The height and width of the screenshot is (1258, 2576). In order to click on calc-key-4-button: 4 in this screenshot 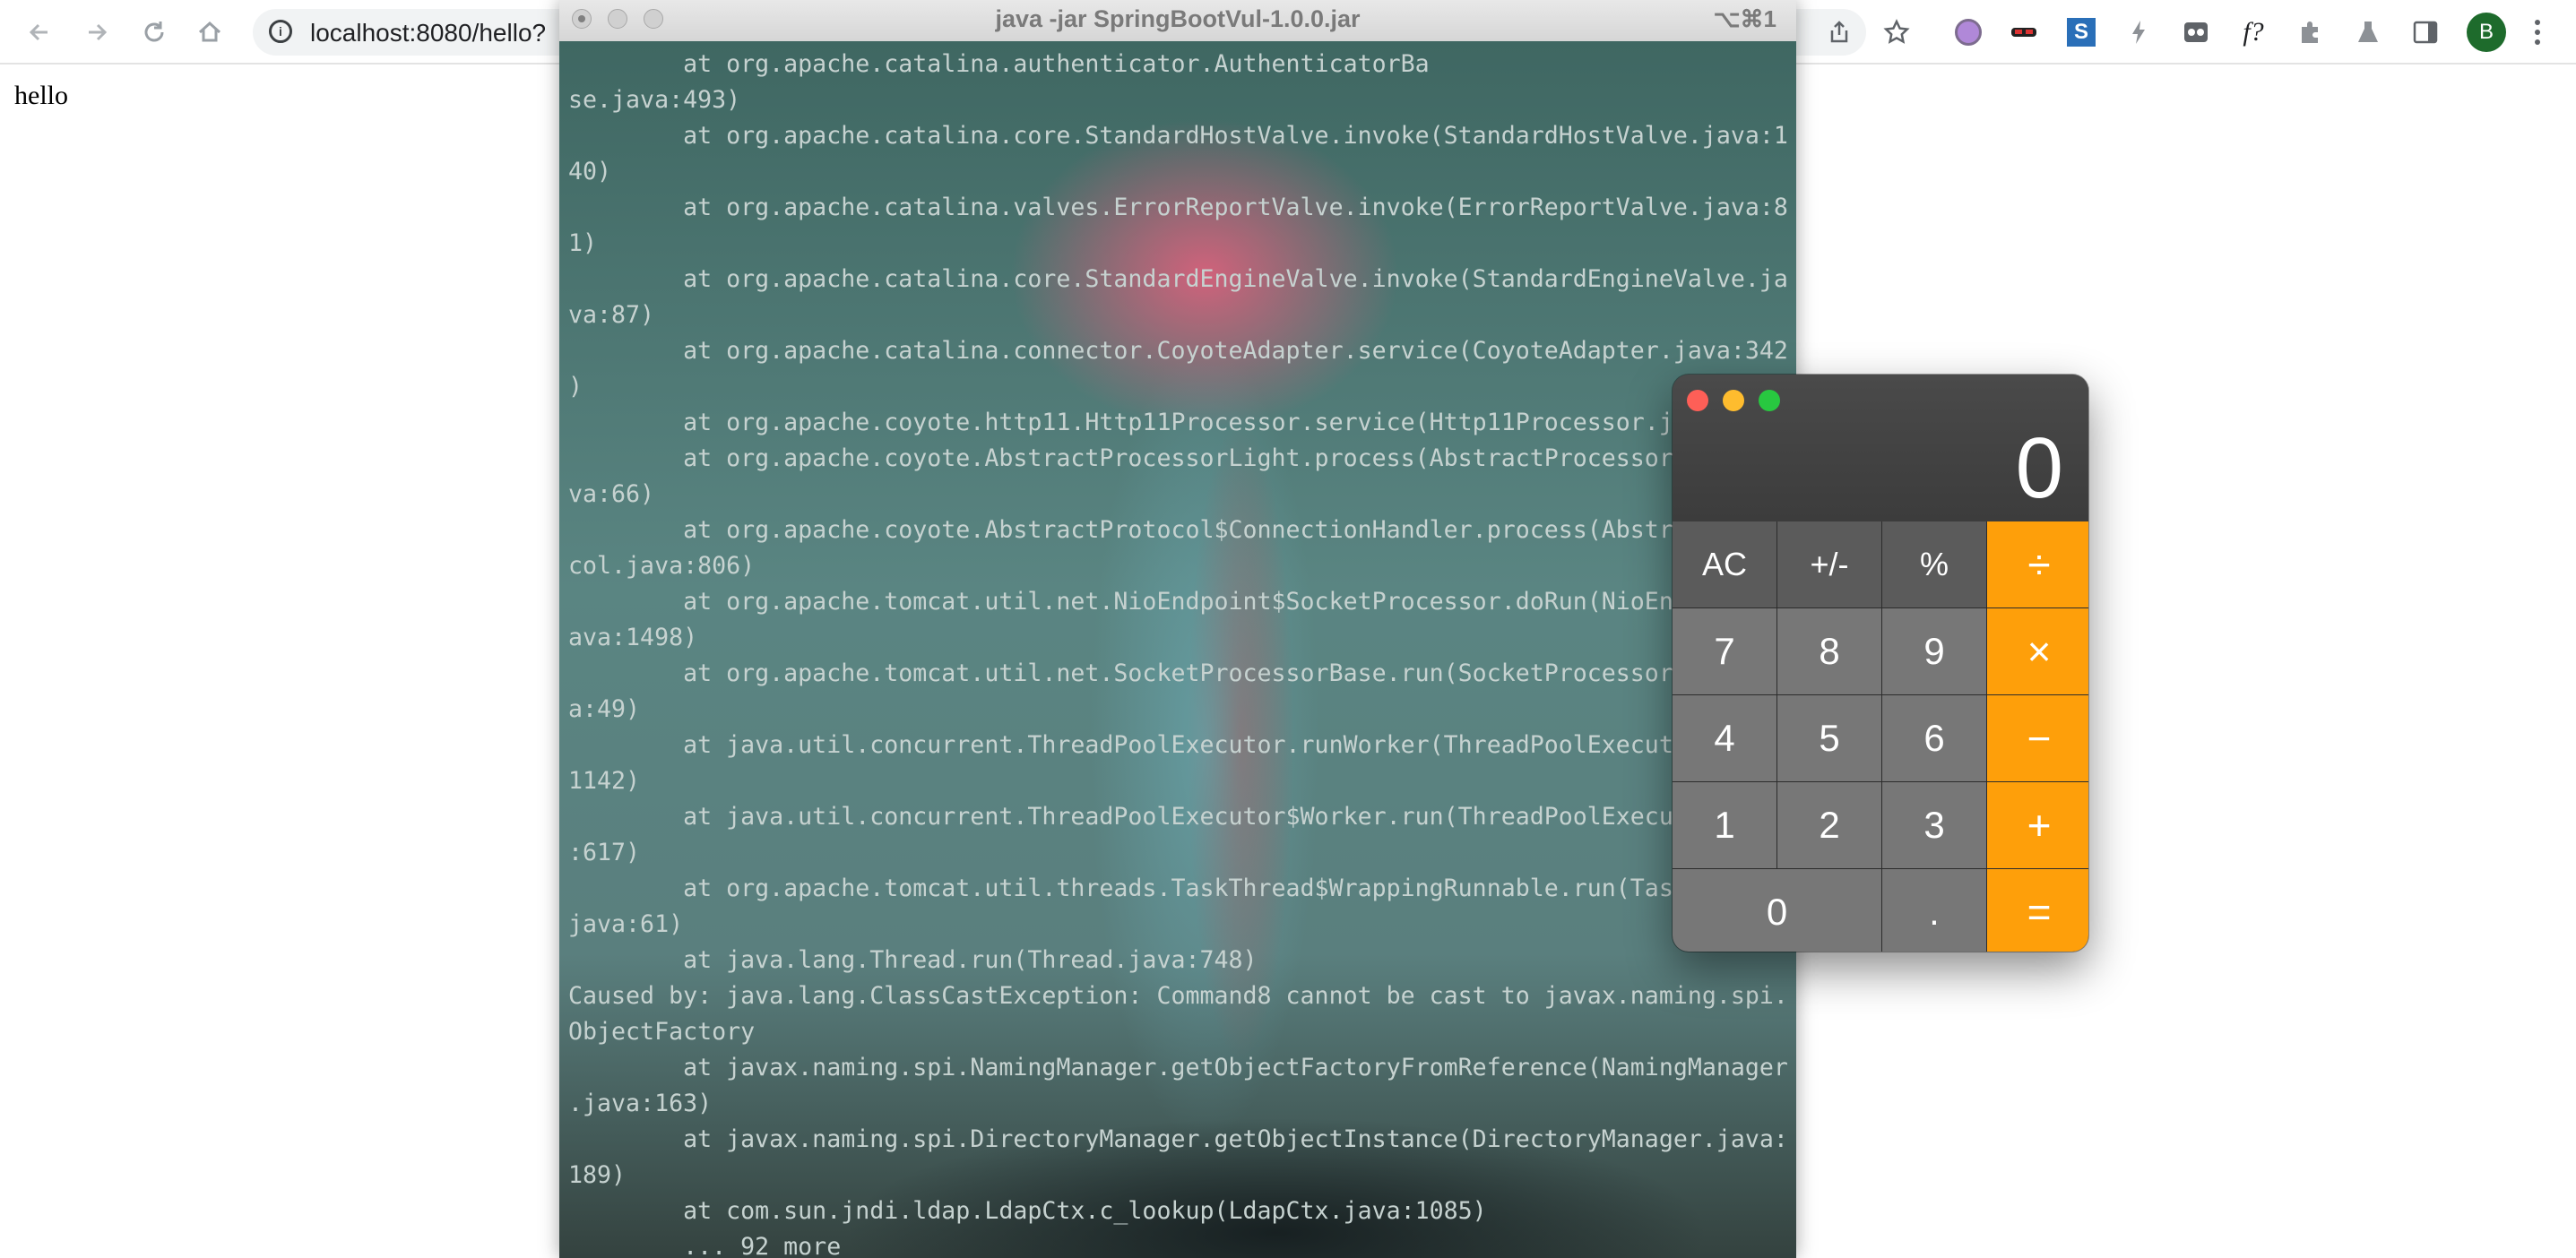, I will do `click(1724, 738)`.